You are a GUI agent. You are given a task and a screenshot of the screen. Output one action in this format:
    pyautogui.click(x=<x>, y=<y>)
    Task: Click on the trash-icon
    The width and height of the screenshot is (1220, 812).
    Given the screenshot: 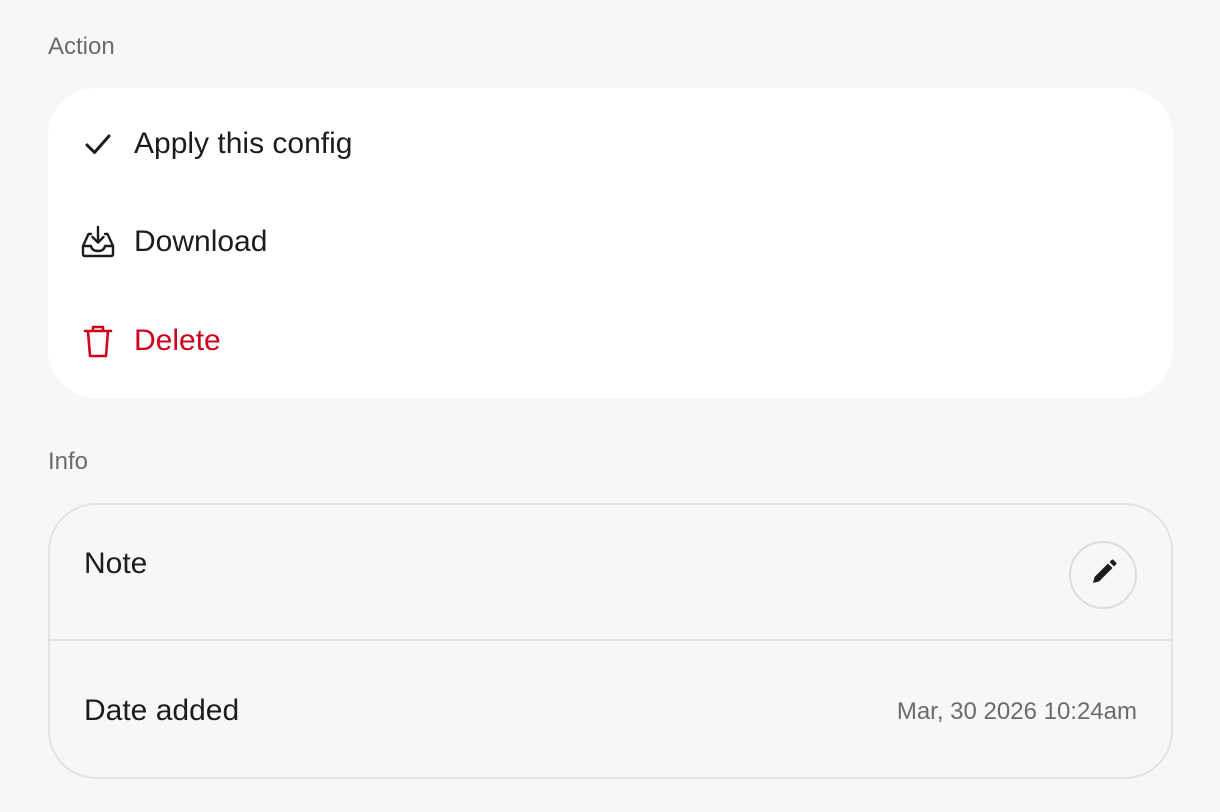 What is the action you would take?
    pyautogui.click(x=98, y=341)
    